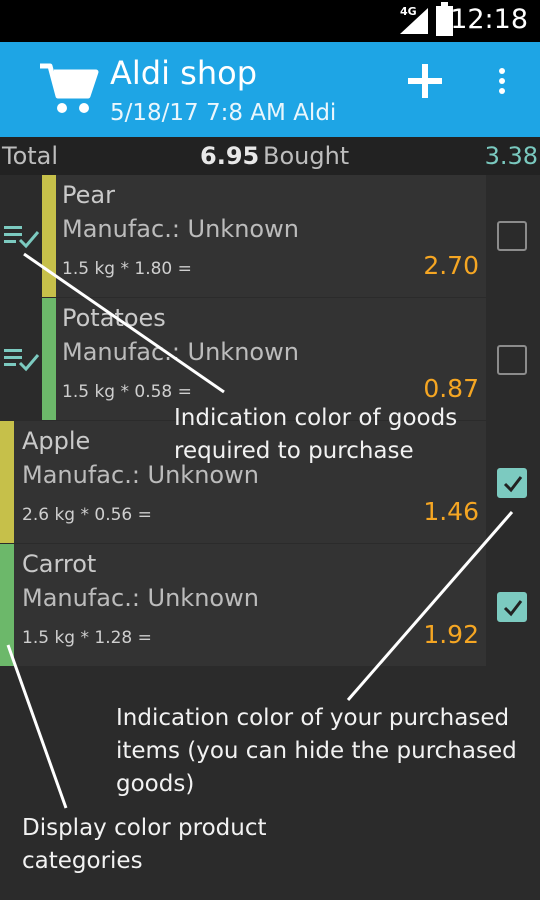  What do you see at coordinates (144, 844) in the screenshot?
I see `annotation-categories: Display color product categories` at bounding box center [144, 844].